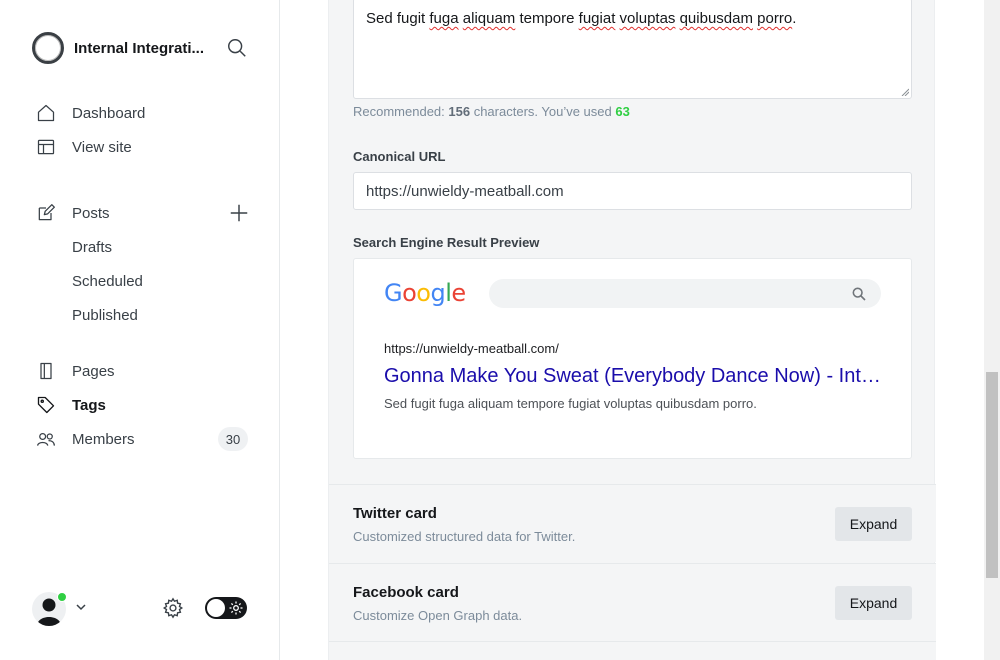 The width and height of the screenshot is (1000, 660). What do you see at coordinates (81, 607) in the screenshot?
I see `chevron-down-icon` at bounding box center [81, 607].